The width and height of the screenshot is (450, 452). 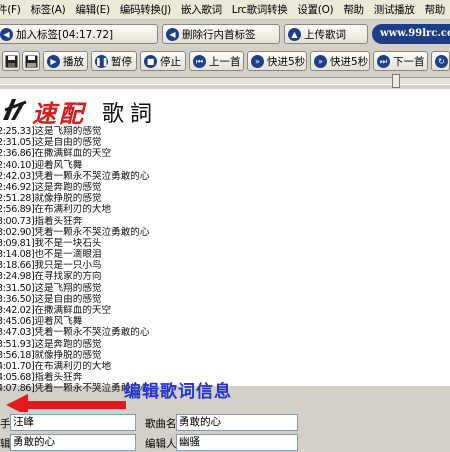 What do you see at coordinates (68, 255) in the screenshot?
I see `lyric-text: 也不是一滴眼泪` at bounding box center [68, 255].